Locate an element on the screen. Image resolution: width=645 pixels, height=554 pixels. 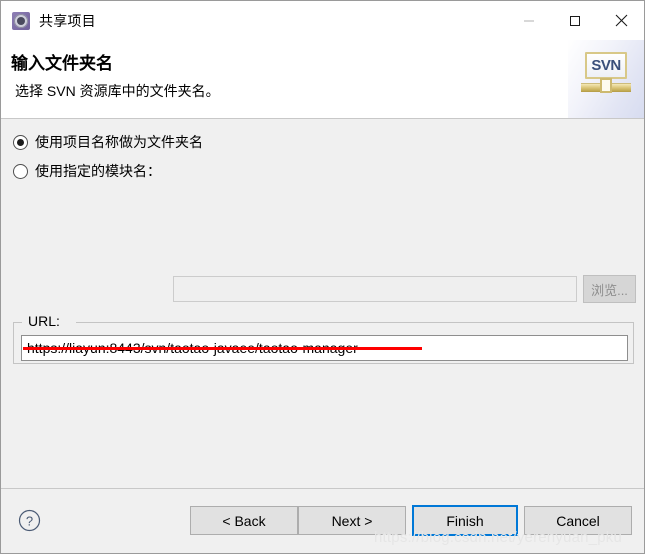
page-description: 选择 SVN 资源库中的文件夹名。 is located at coordinates (117, 91).